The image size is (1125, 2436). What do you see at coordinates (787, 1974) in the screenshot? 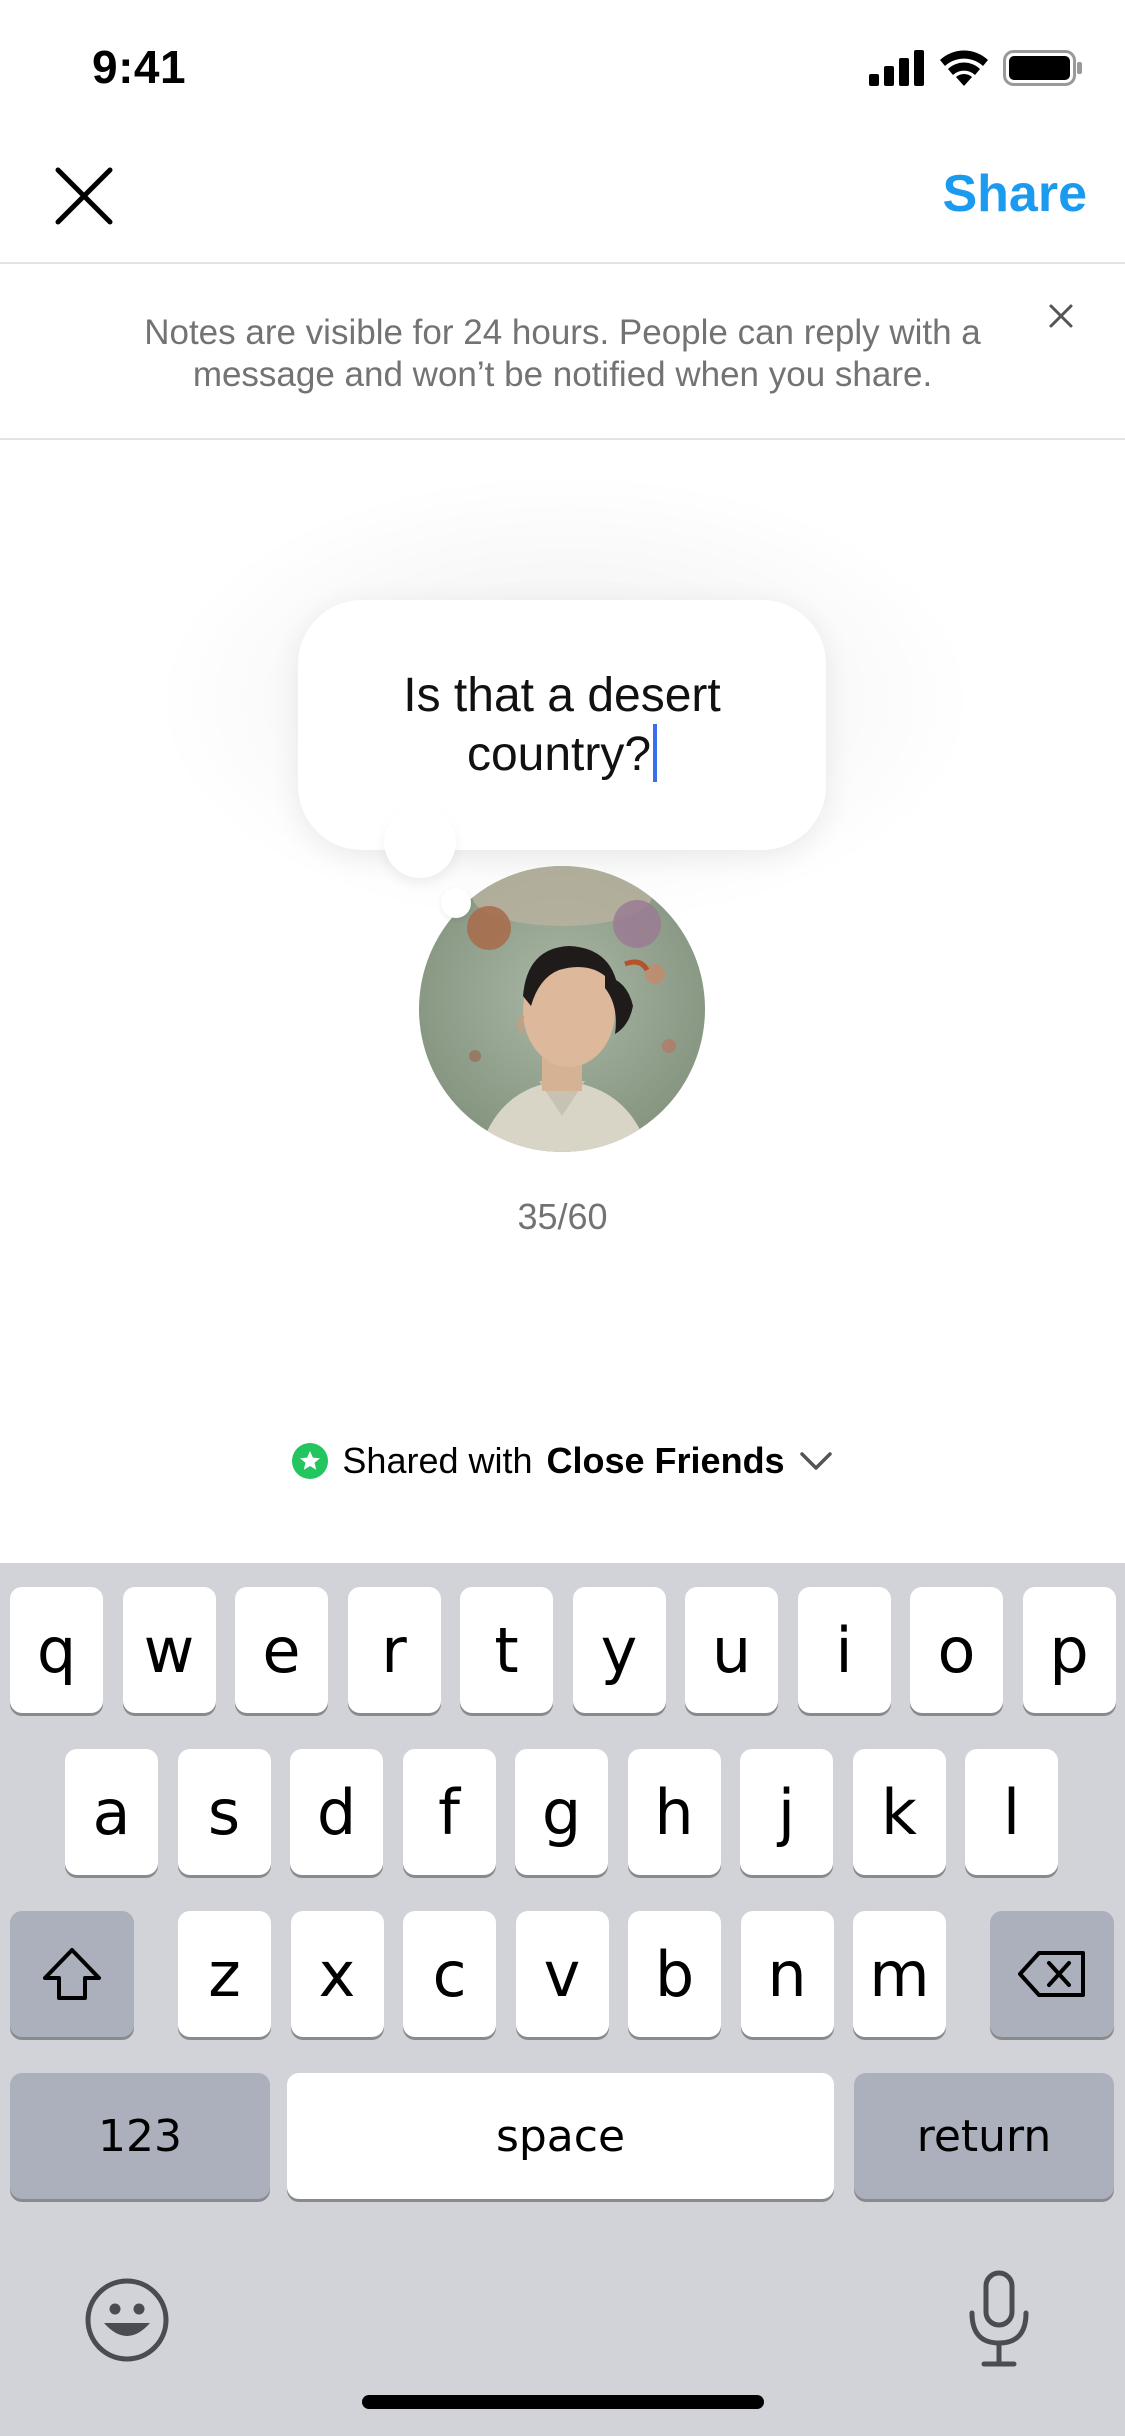
I see `key-n: n` at bounding box center [787, 1974].